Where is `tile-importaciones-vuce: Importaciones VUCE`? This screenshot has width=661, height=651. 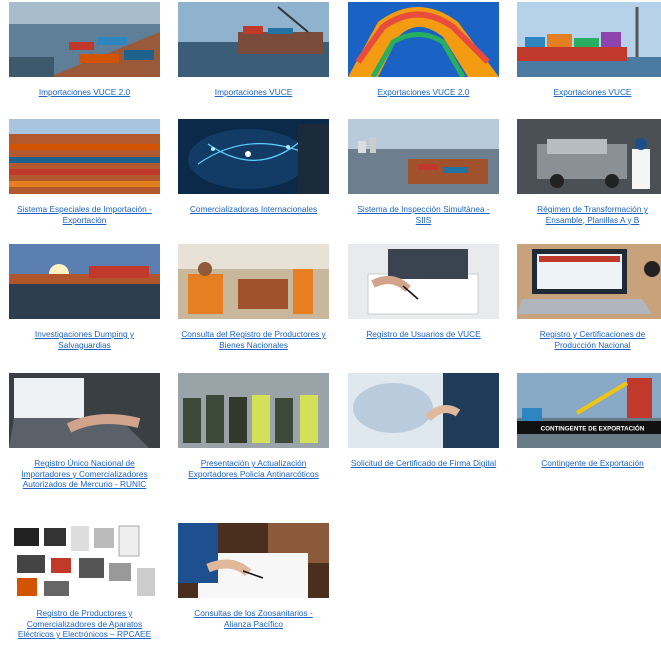 tile-importaciones-vuce: Importaciones VUCE is located at coordinates (253, 50).